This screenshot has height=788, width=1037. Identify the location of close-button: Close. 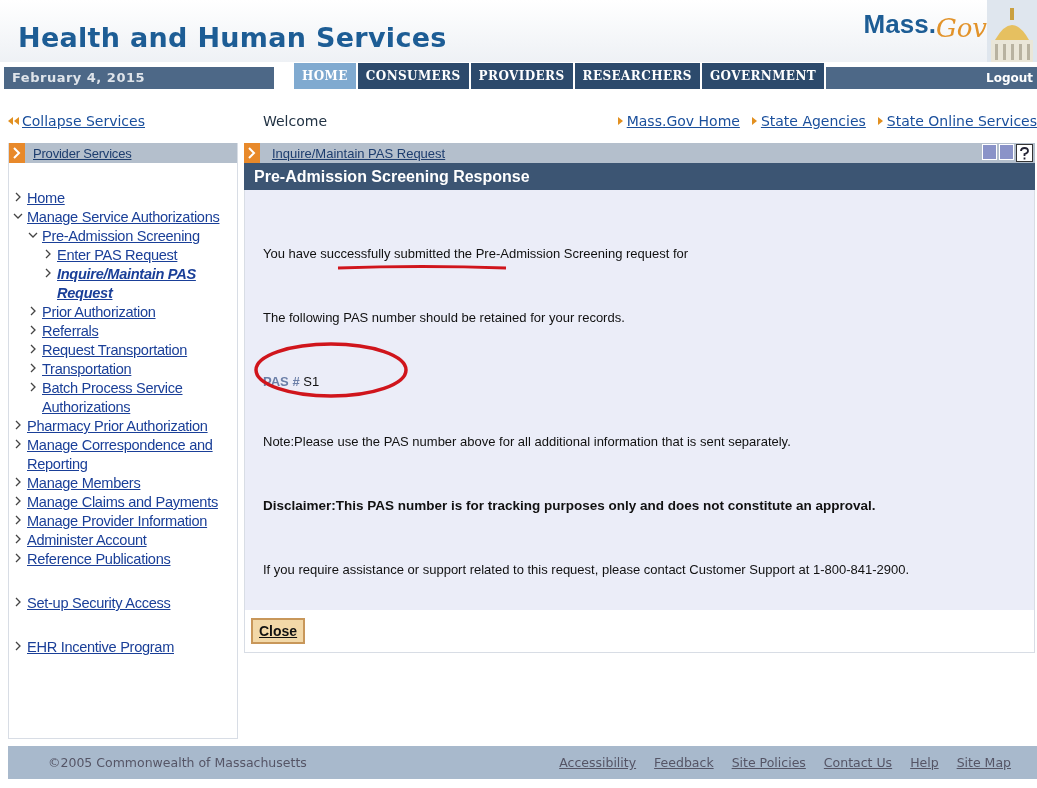
(278, 631).